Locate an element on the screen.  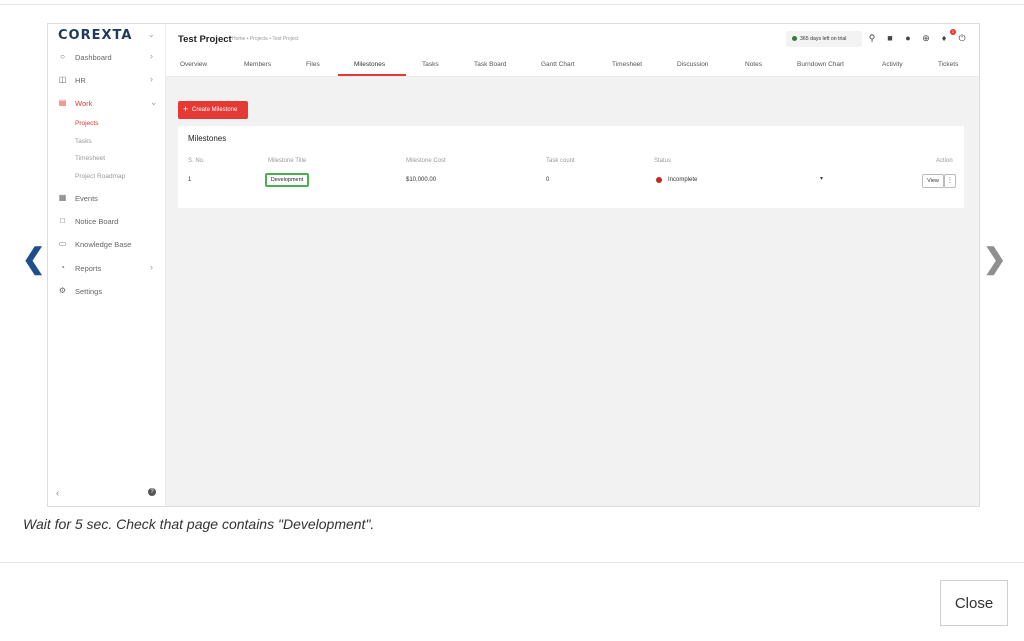
tab-files: Files is located at coordinates (313, 64).